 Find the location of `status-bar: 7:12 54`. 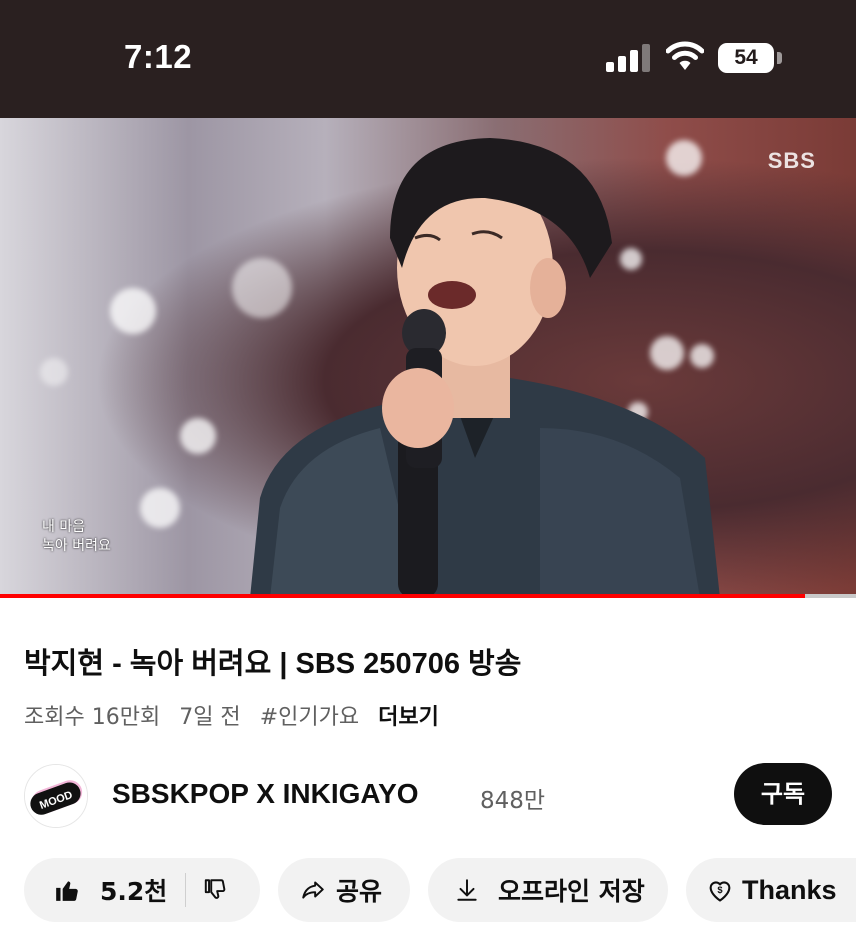

status-bar: 7:12 54 is located at coordinates (428, 59).